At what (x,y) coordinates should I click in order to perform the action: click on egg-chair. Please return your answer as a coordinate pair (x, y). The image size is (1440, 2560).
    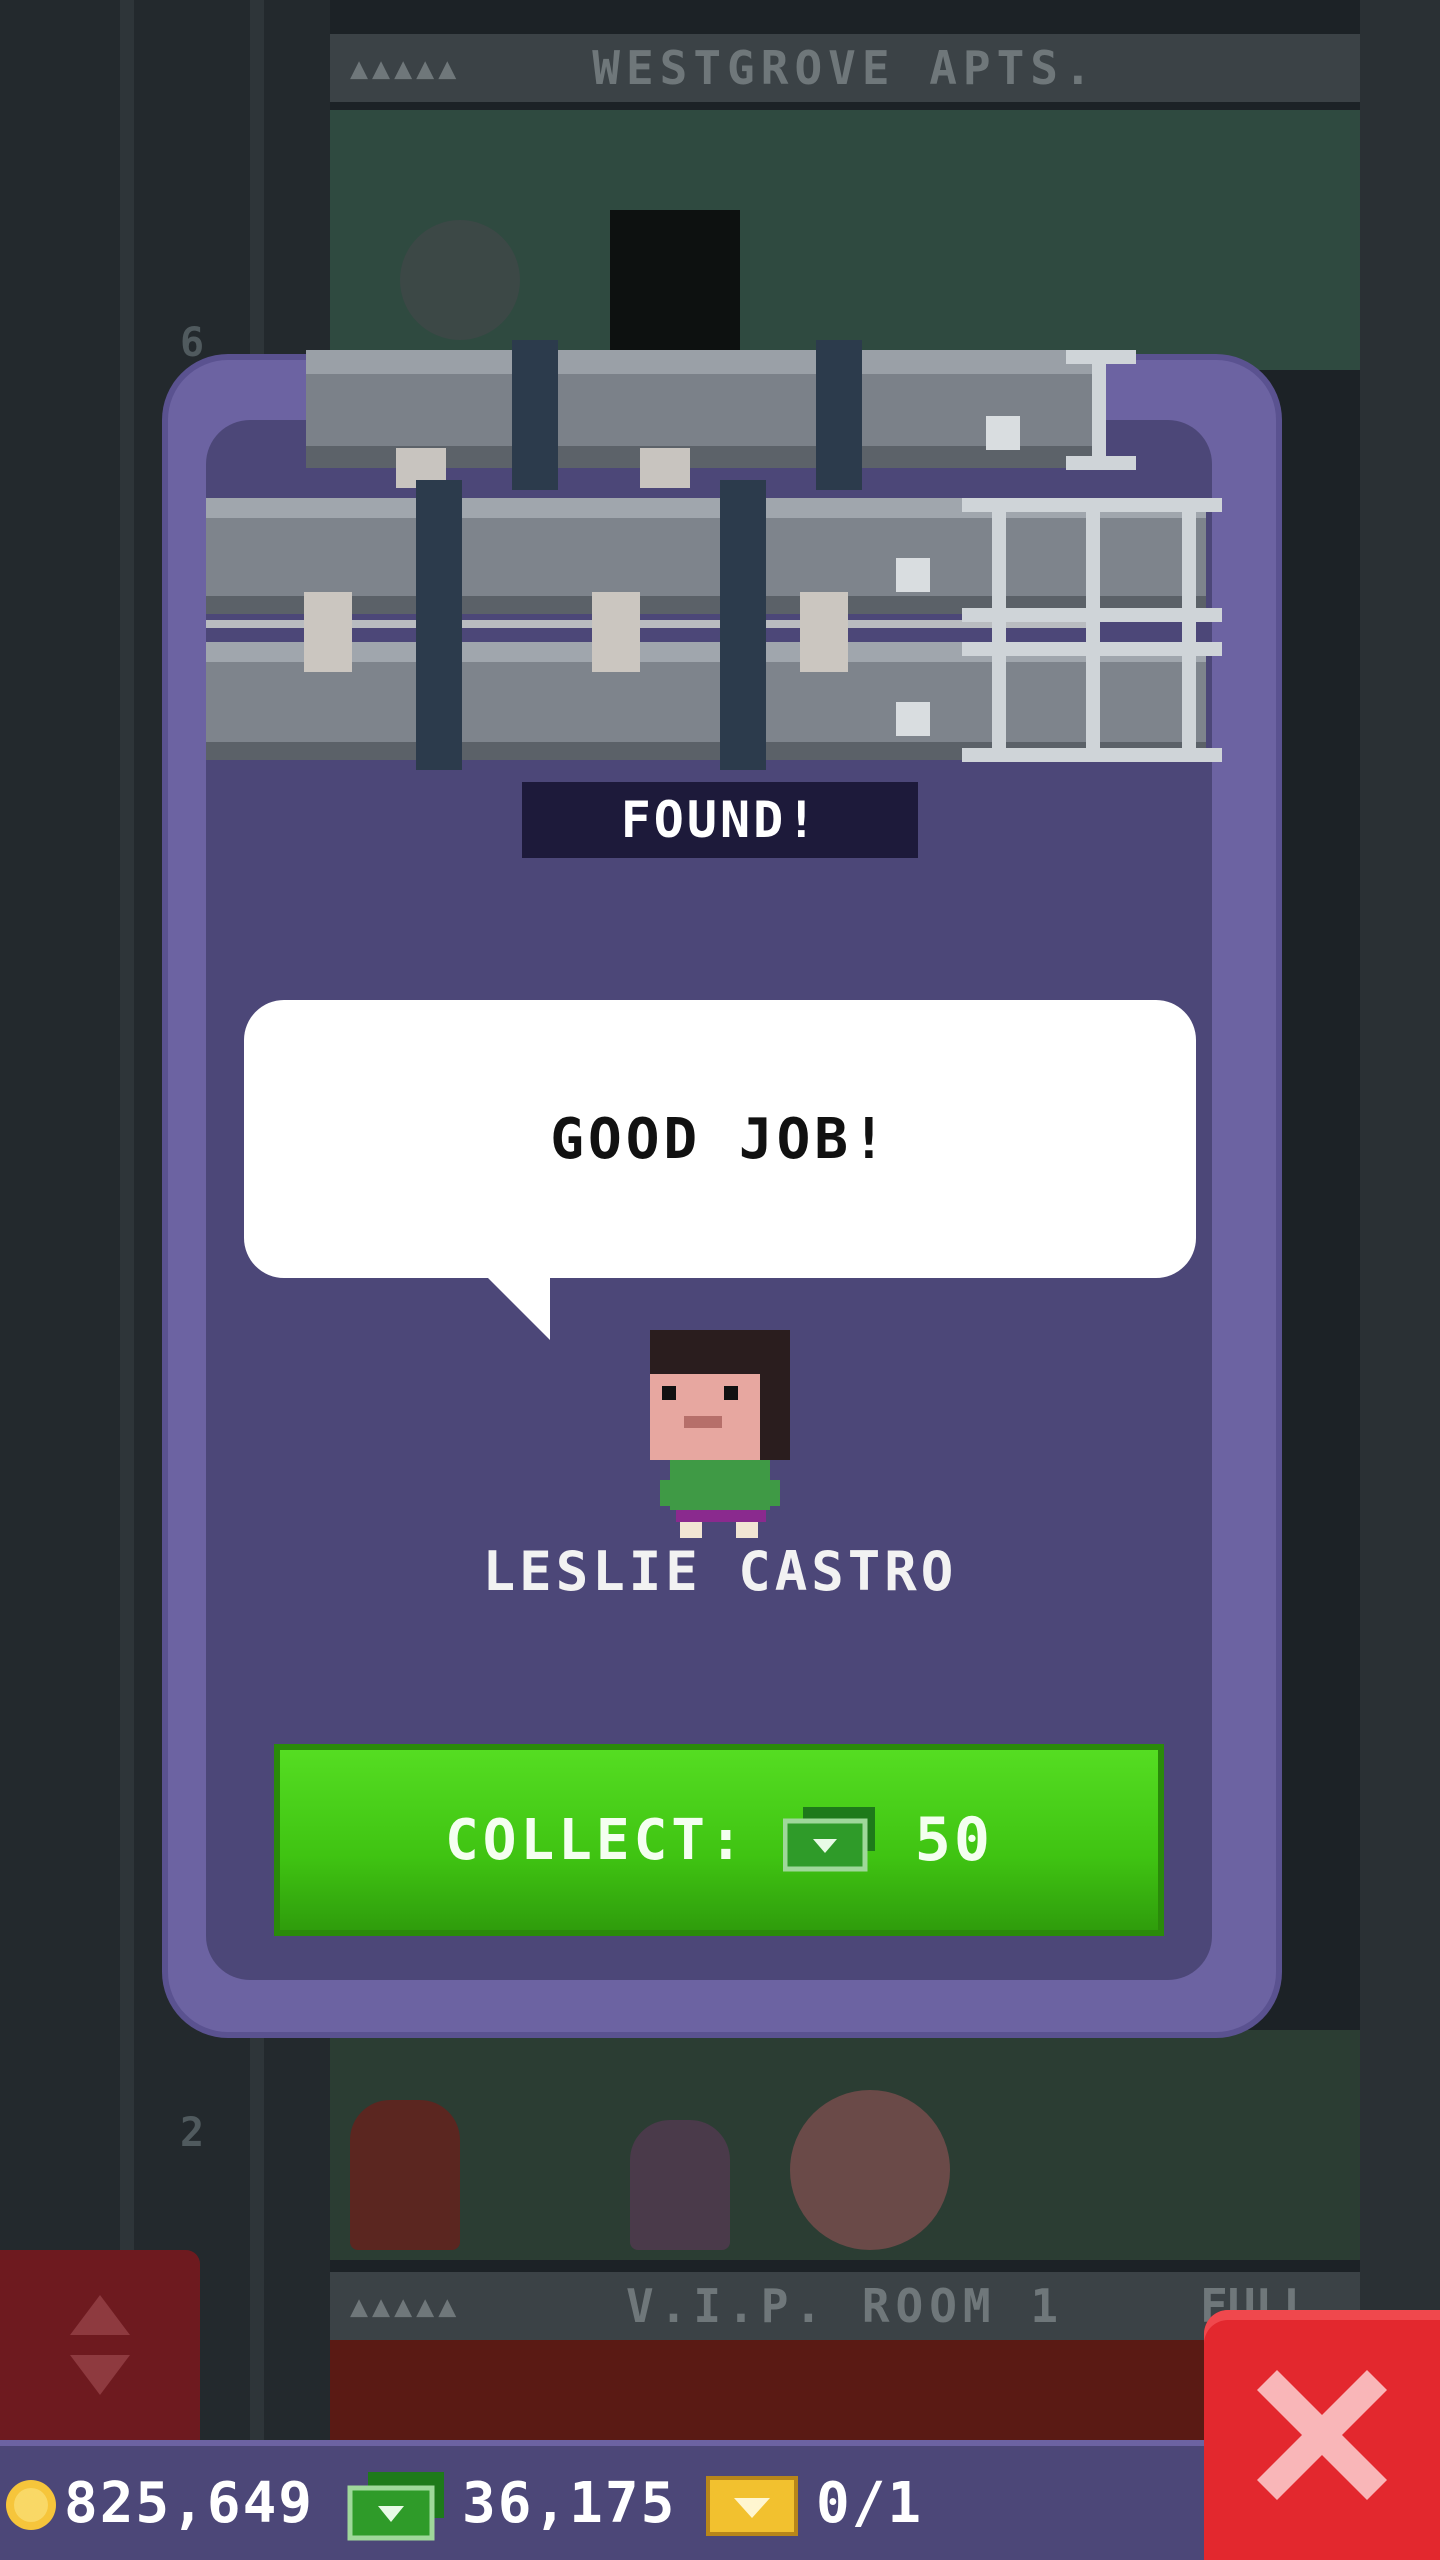
    Looking at the image, I should click on (870, 2170).